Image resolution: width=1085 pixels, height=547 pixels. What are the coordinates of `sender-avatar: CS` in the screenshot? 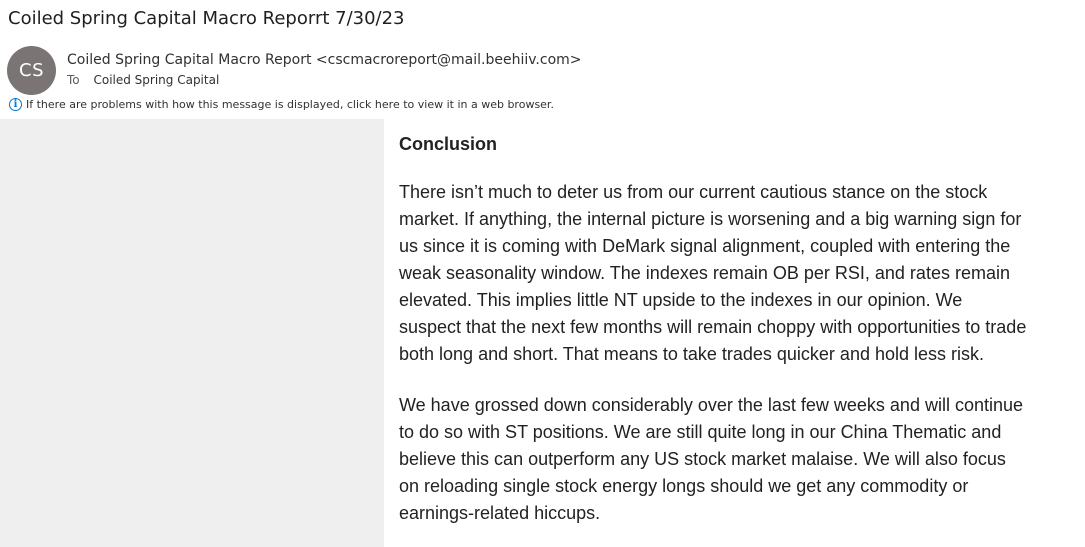 It's located at (31, 70).